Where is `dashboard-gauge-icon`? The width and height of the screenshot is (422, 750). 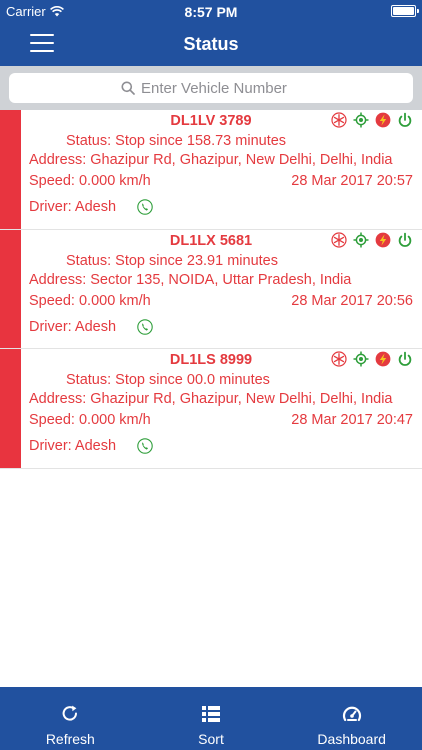
dashboard-gauge-icon is located at coordinates (351, 714).